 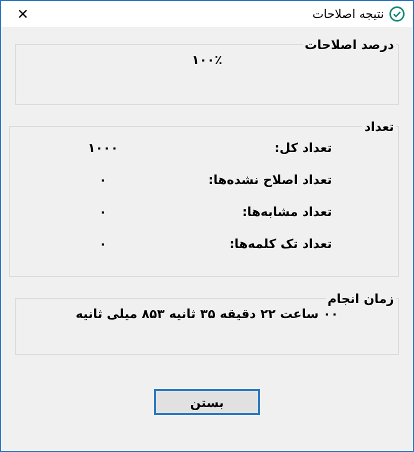 I want to click on count-label: تعداد اصلاح نشده‌ها:, so click(x=269, y=179).